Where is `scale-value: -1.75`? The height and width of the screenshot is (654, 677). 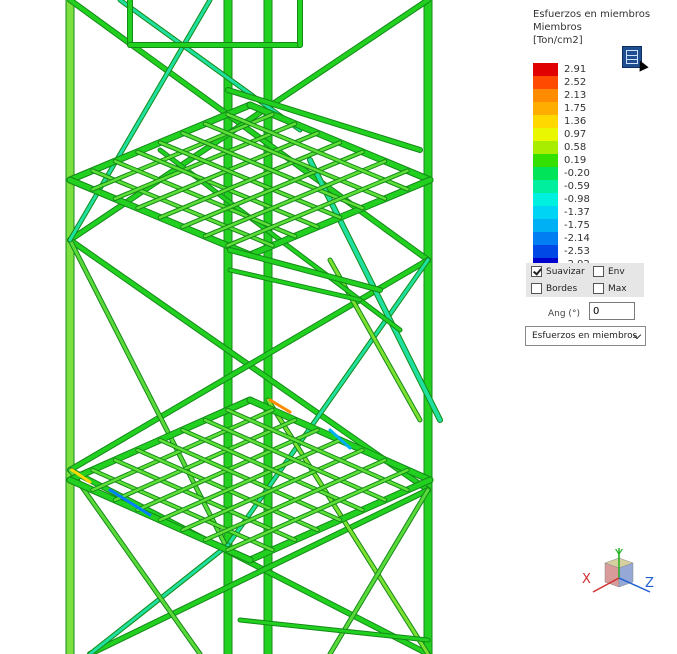
scale-value: -1.75 is located at coordinates (577, 225).